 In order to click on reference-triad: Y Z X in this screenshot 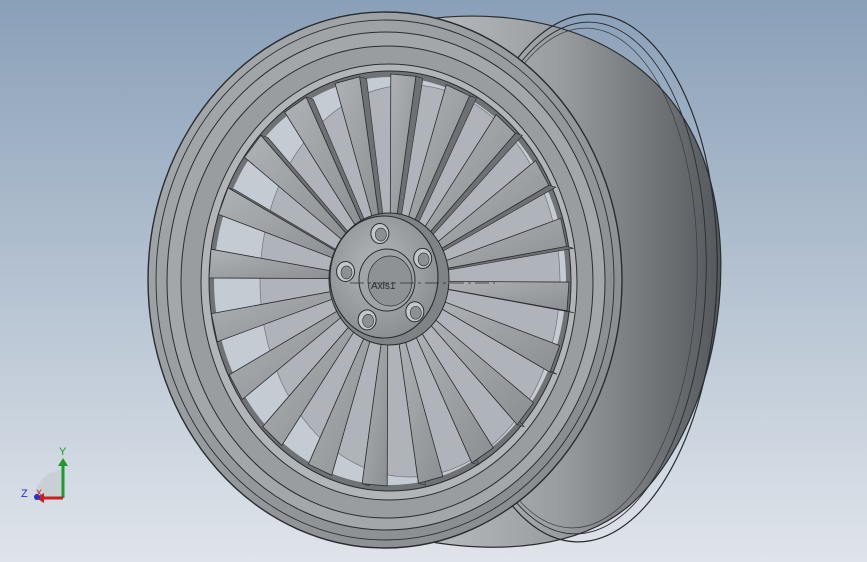, I will do `click(46, 475)`.